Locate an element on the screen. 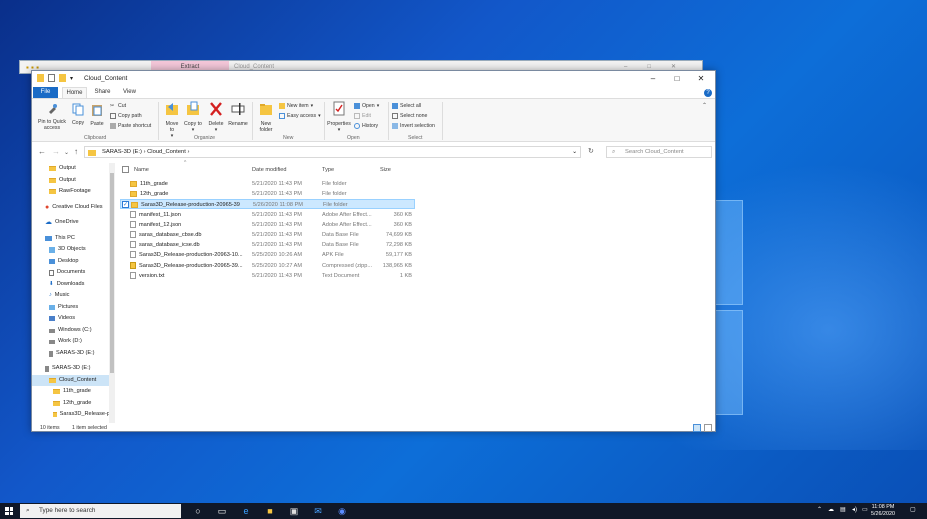 The height and width of the screenshot is (519, 927). sidebar-item-videos: Videos is located at coordinates (71, 318).